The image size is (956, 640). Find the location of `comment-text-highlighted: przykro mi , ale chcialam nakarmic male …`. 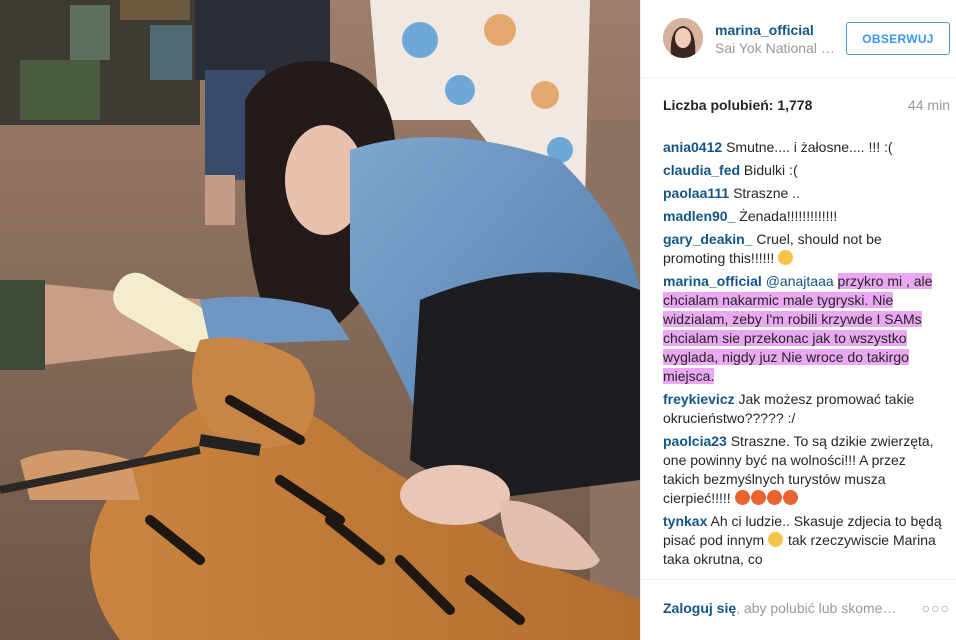

comment-text-highlighted: przykro mi , ale chcialam nakarmic male … is located at coordinates (798, 328).